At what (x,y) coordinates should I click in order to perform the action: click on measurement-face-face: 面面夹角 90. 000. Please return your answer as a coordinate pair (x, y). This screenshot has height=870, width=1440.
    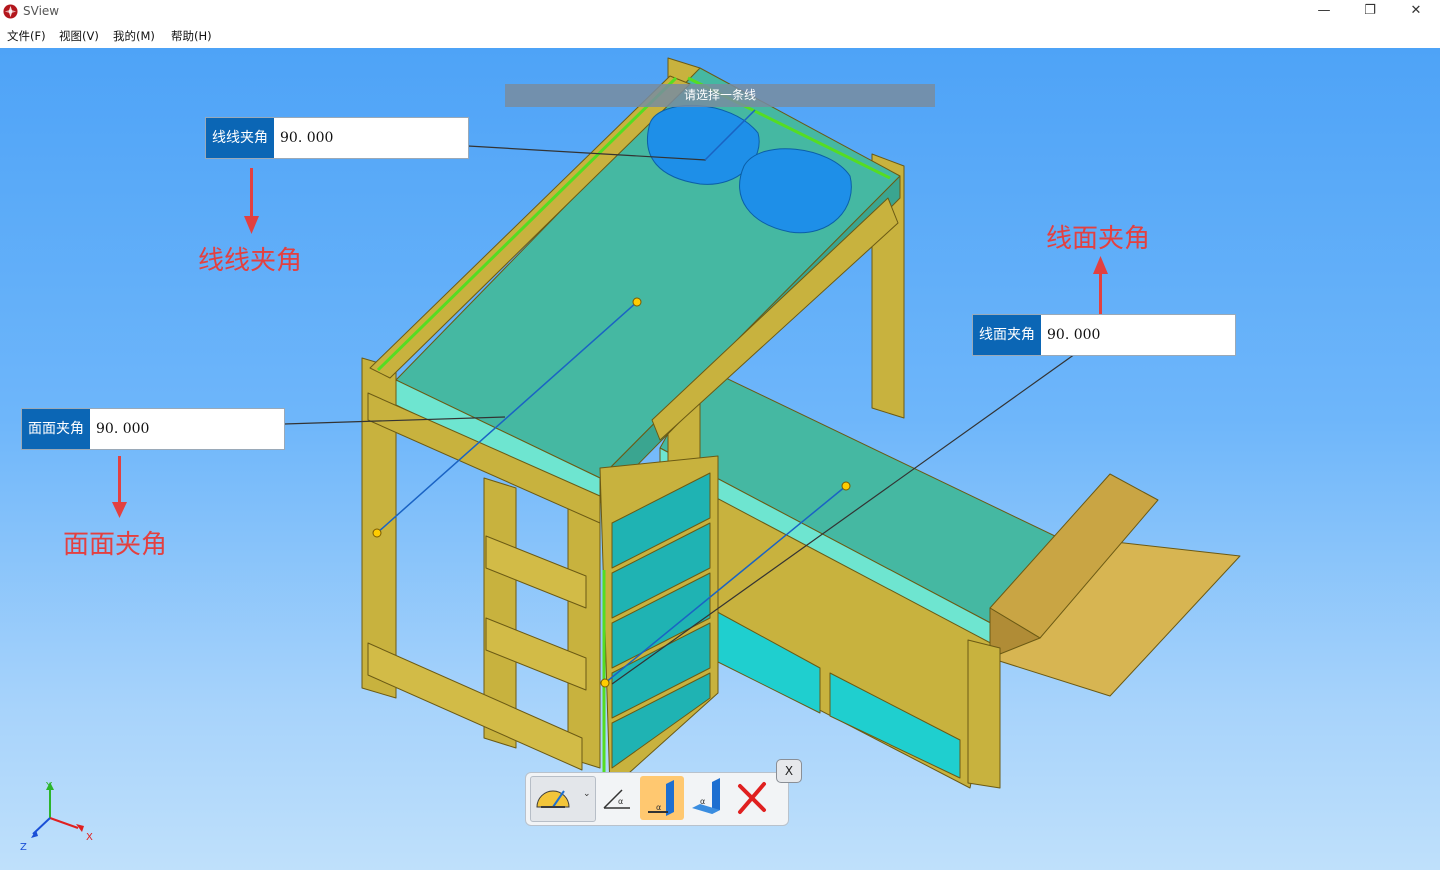
    Looking at the image, I should click on (153, 429).